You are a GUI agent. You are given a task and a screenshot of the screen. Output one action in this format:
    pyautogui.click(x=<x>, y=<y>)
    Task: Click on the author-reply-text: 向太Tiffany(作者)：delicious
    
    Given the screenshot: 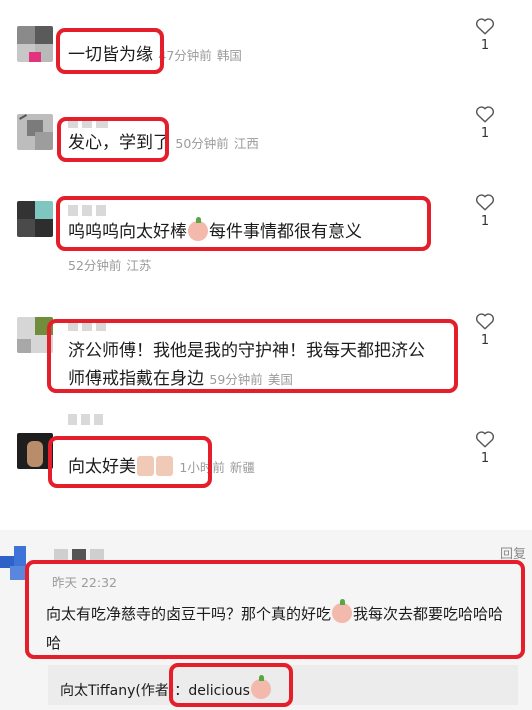 What is the action you would take?
    pyautogui.click(x=166, y=688)
    